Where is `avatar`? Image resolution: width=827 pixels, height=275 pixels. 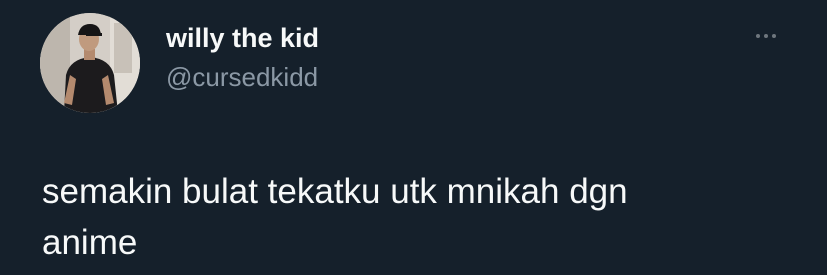
avatar is located at coordinates (90, 63).